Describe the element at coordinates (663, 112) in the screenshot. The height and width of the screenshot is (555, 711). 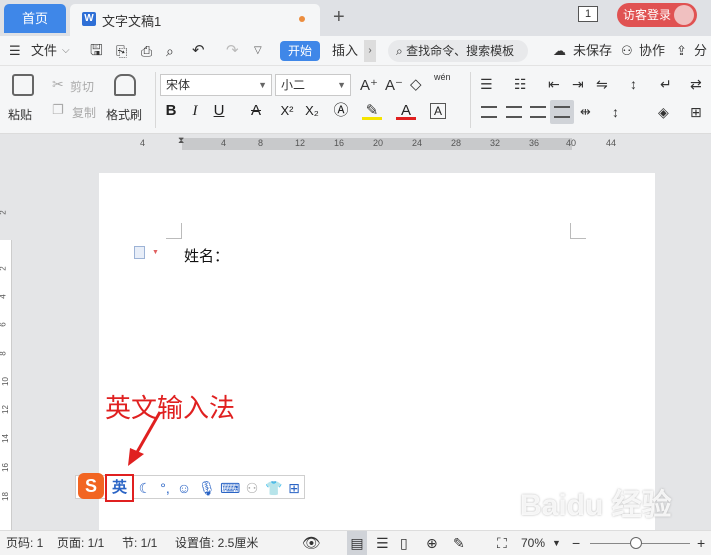
I see `shading-icon: ◈` at that location.